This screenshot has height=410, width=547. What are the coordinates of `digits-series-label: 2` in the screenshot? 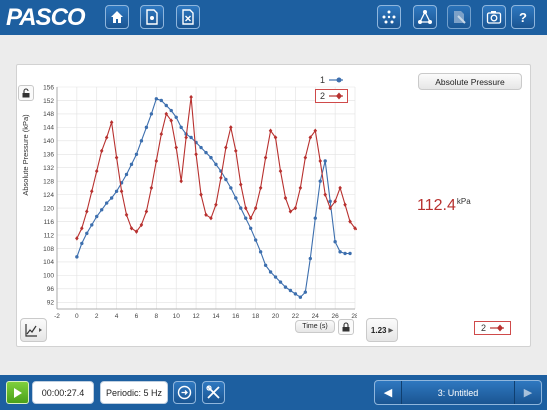 It's located at (483, 328).